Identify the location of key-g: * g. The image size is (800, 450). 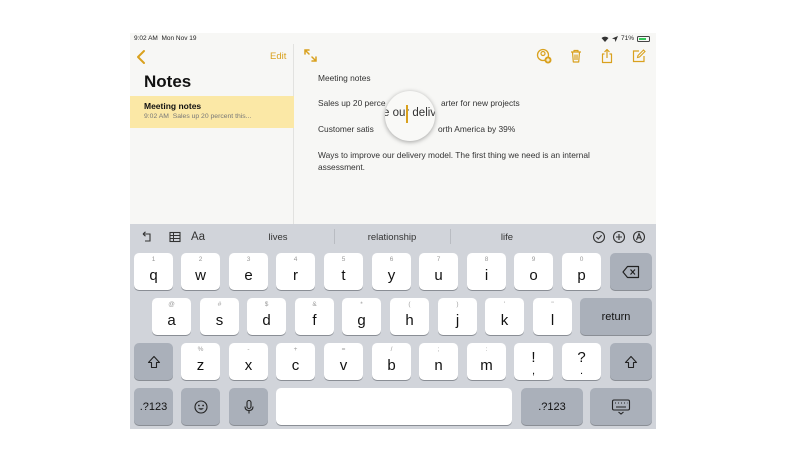
(361, 316).